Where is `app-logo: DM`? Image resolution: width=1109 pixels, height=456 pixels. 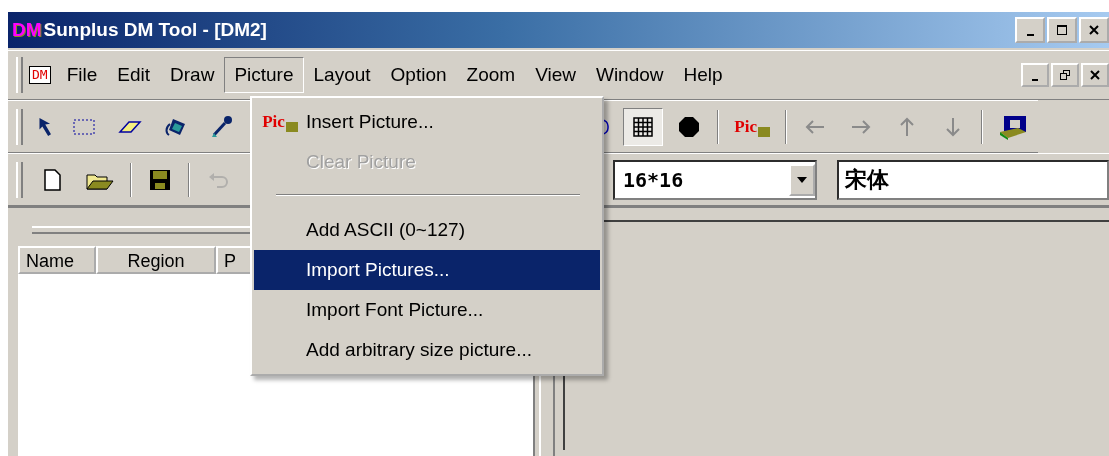
app-logo: DM is located at coordinates (27, 30).